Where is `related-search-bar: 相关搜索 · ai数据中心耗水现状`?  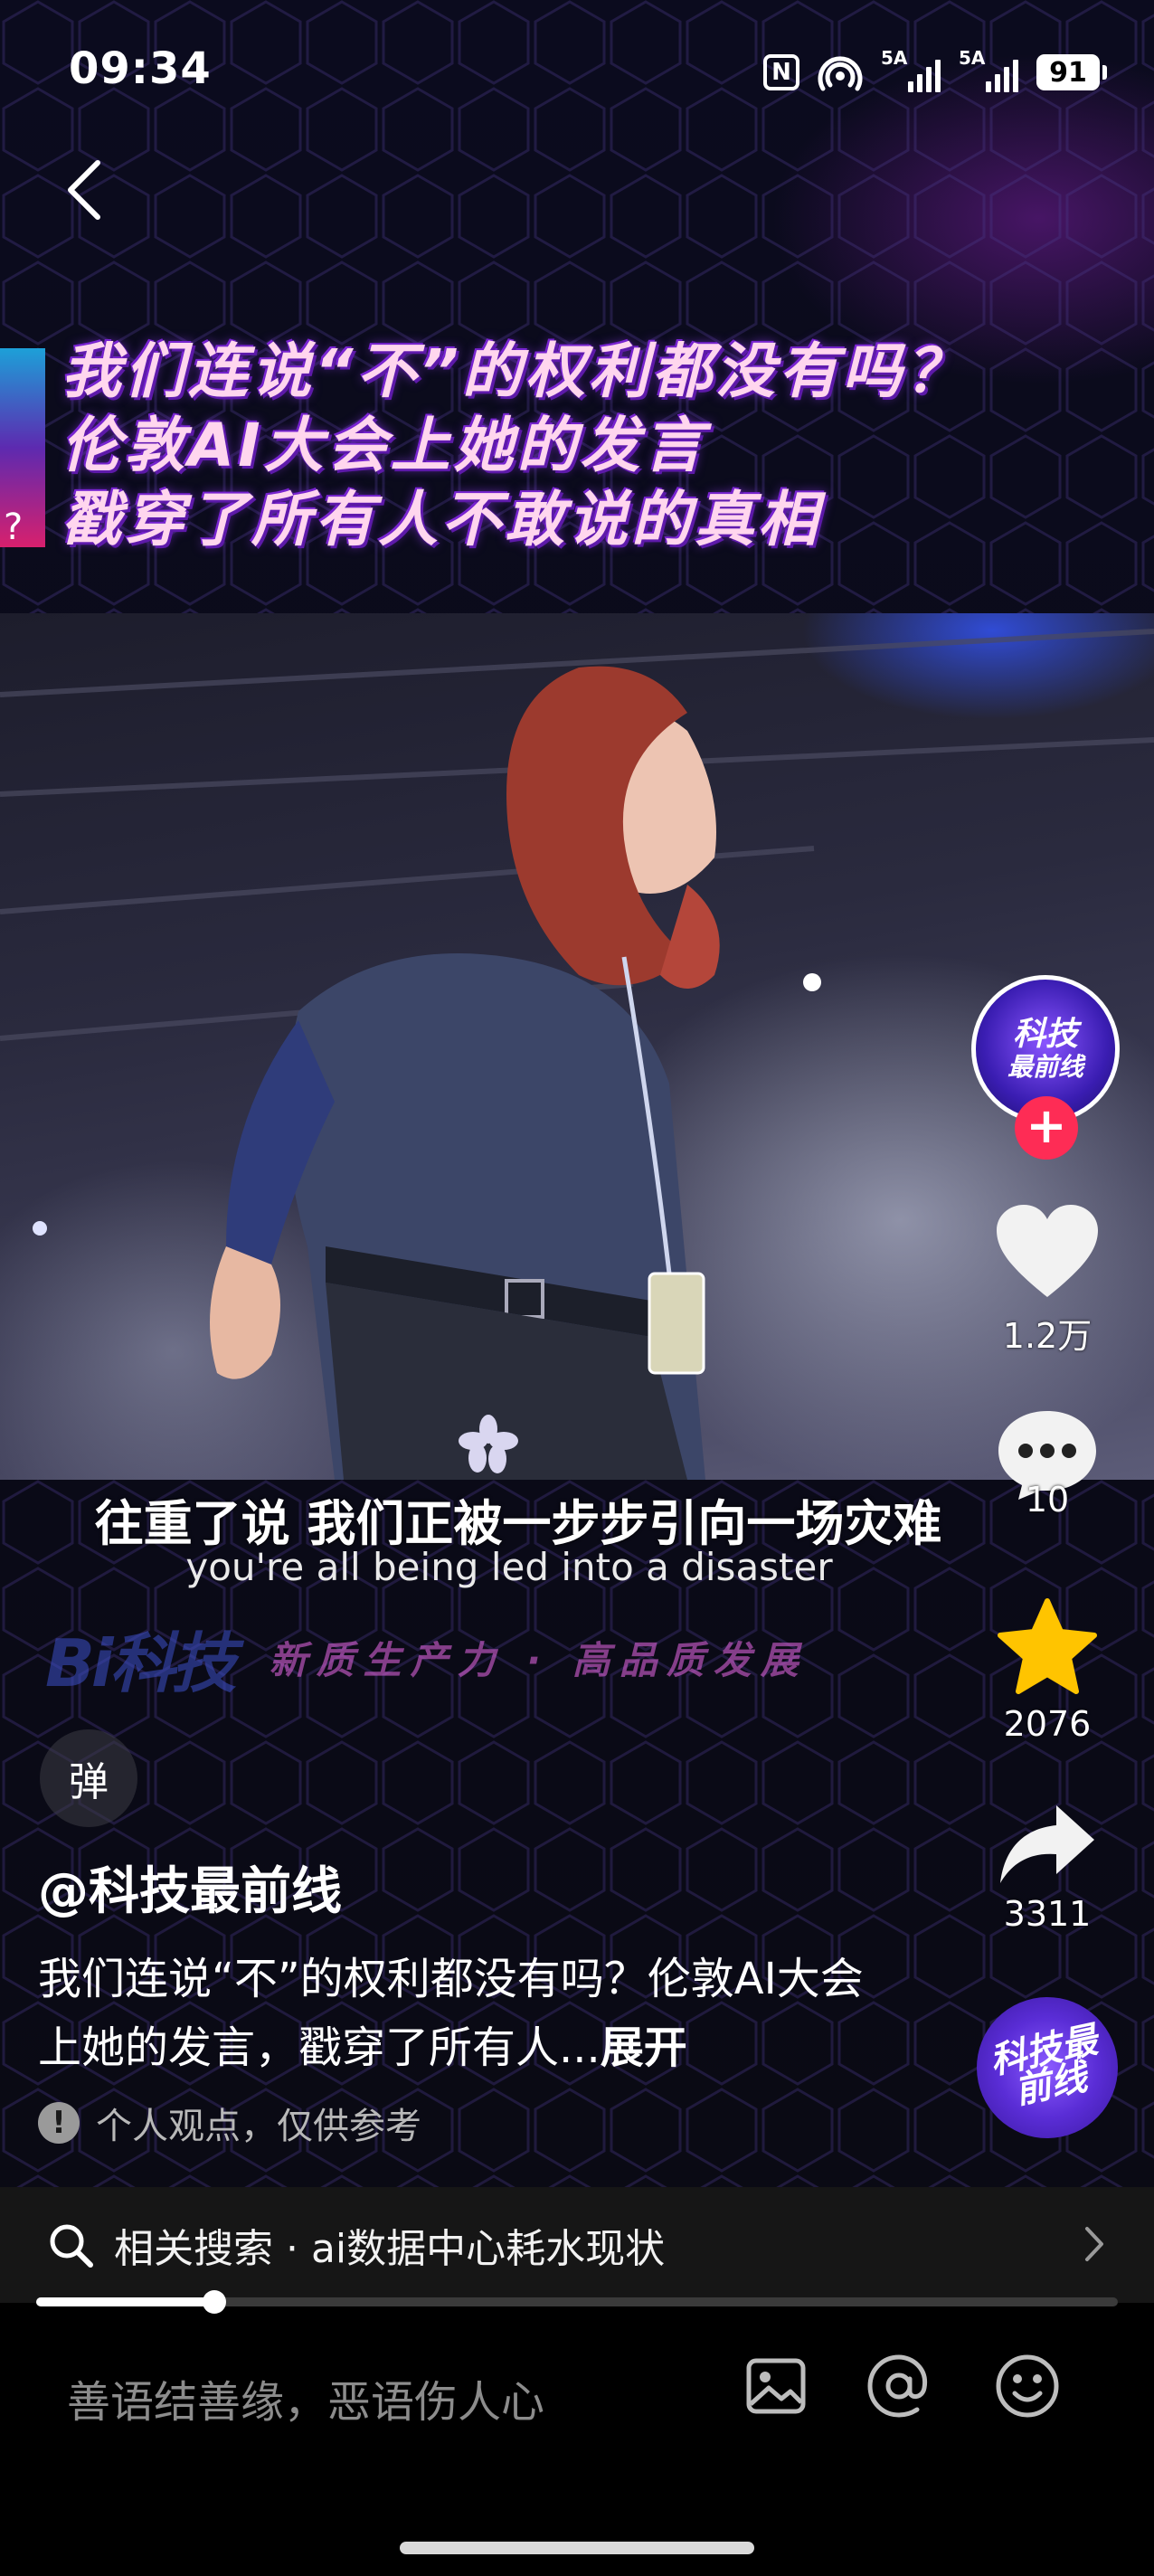 related-search-bar: 相关搜索 · ai数据中心耗水现状 is located at coordinates (577, 2245).